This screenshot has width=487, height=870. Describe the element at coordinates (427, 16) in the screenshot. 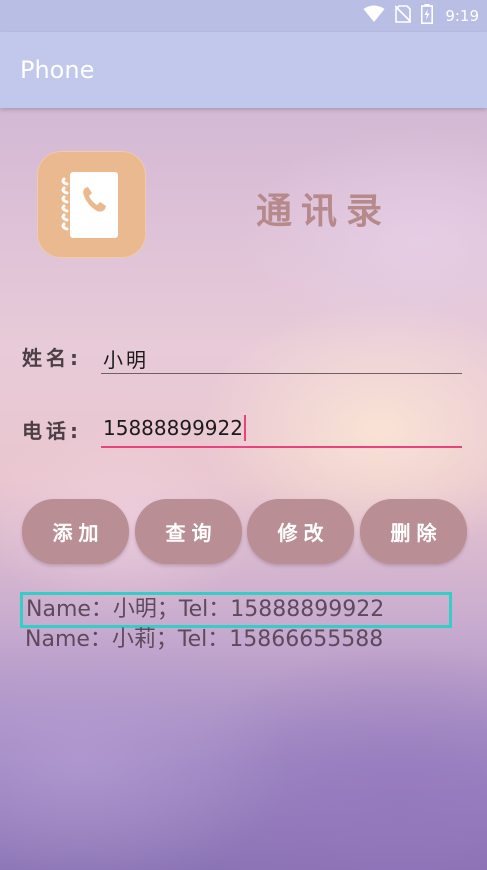

I see `battery-charging-icon` at that location.